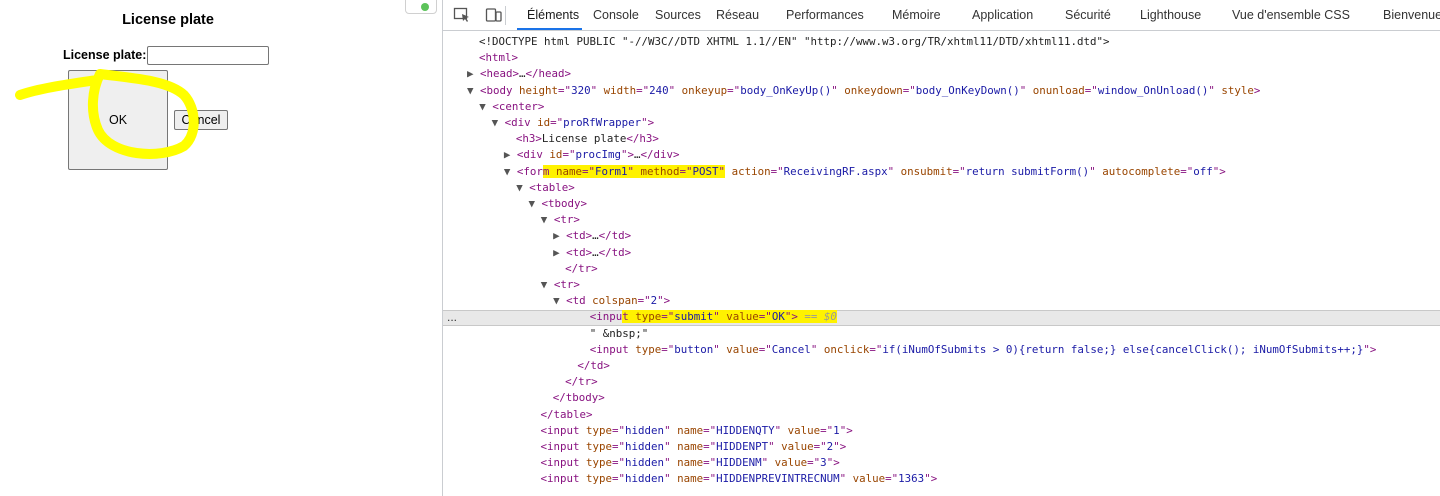 The height and width of the screenshot is (496, 1440). Describe the element at coordinates (1291, 15) in the screenshot. I see `tab-9: Vue d'ensemble CSS` at that location.